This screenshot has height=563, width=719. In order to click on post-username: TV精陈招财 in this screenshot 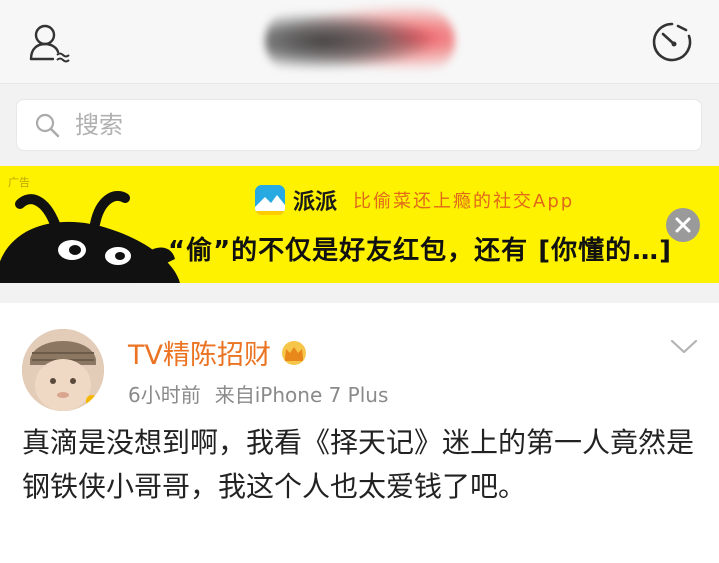, I will do `click(218, 352)`.